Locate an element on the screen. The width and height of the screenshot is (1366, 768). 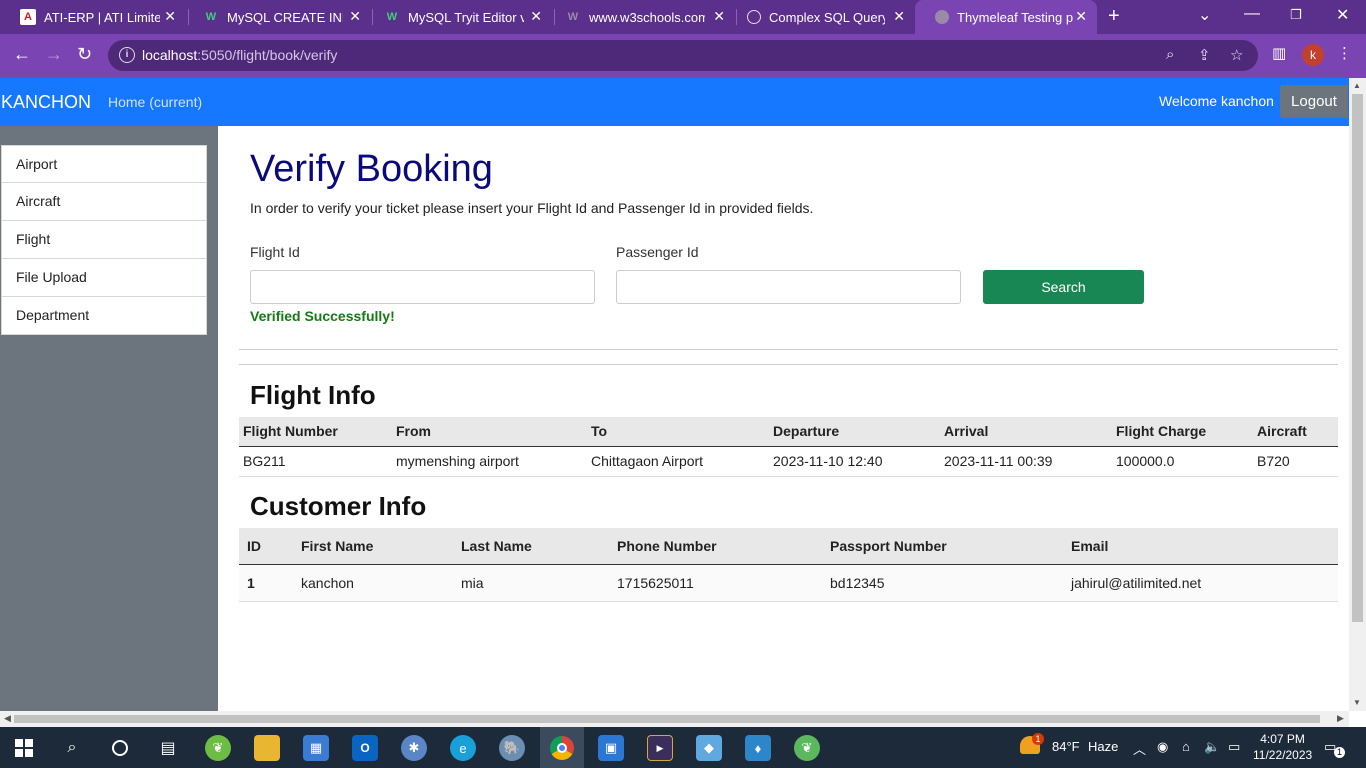
column-header: Aircraft is located at coordinates (1295, 432).